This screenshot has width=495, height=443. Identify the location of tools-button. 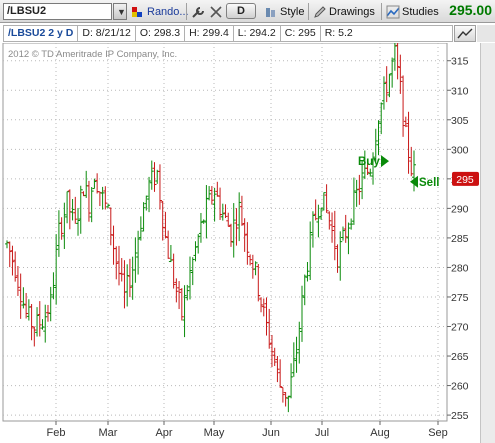
(198, 11).